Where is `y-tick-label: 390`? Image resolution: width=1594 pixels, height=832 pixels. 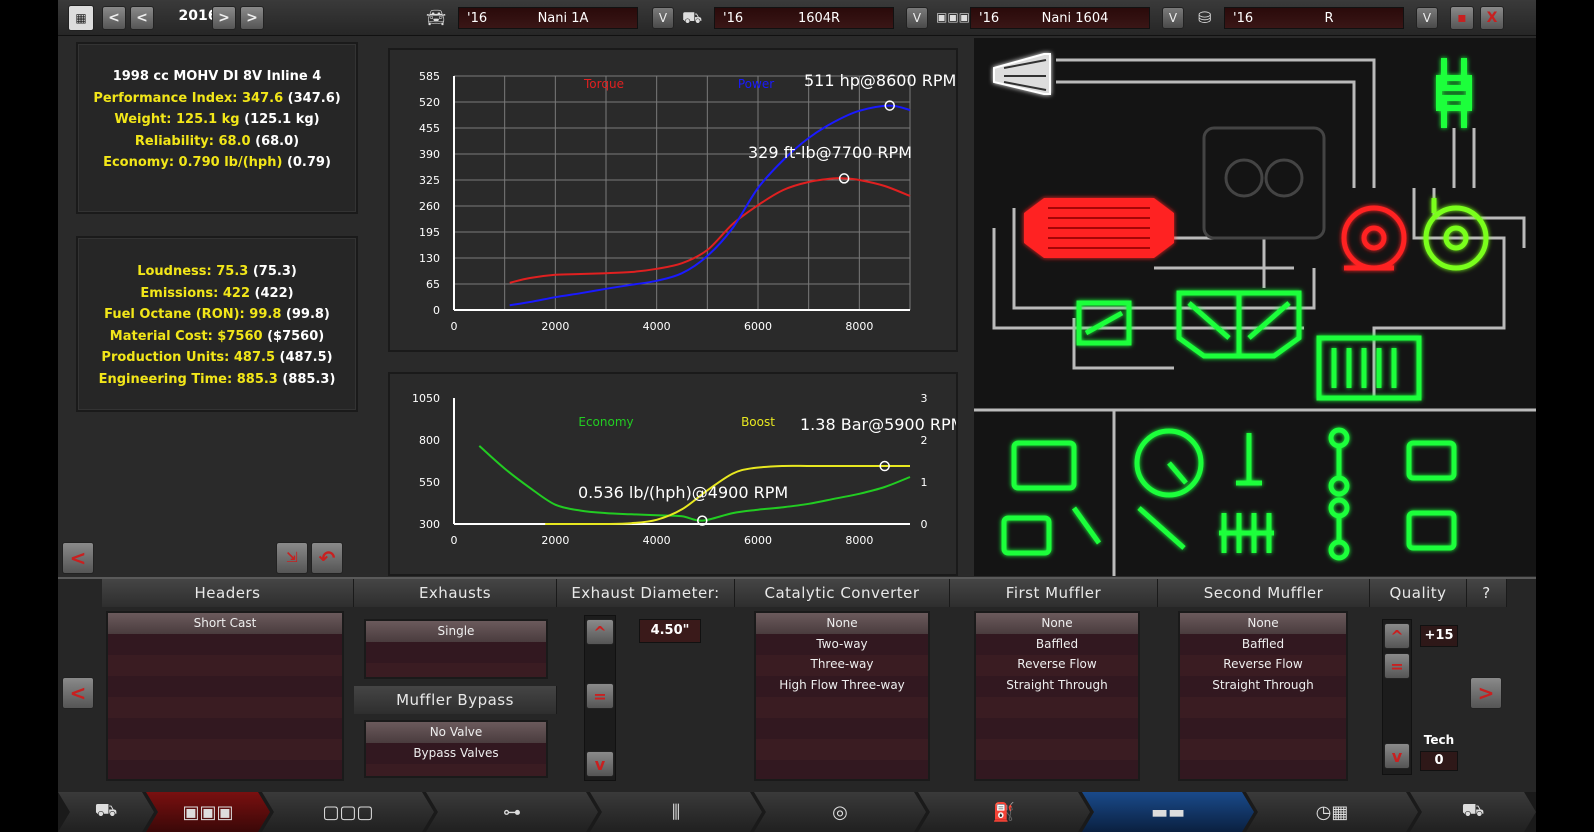 y-tick-label: 390 is located at coordinates (429, 154).